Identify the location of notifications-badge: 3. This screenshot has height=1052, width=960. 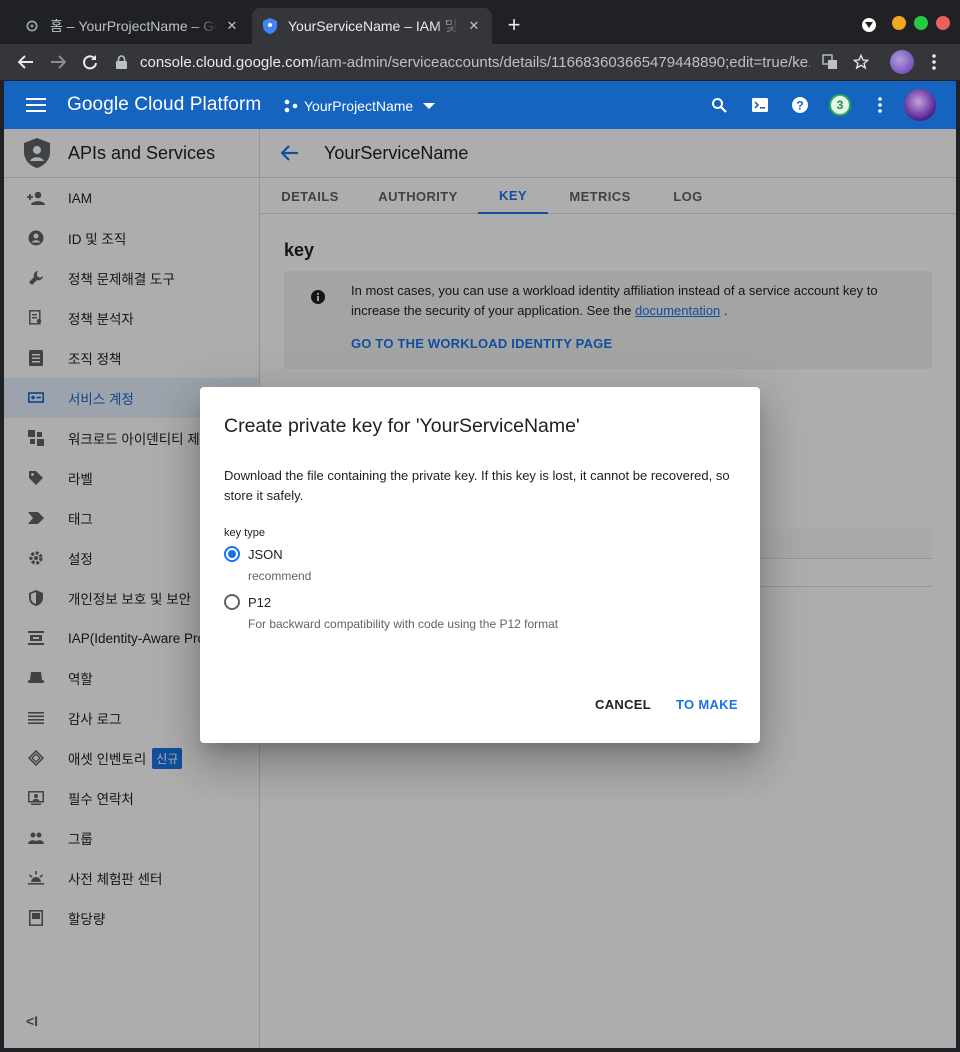
(840, 105).